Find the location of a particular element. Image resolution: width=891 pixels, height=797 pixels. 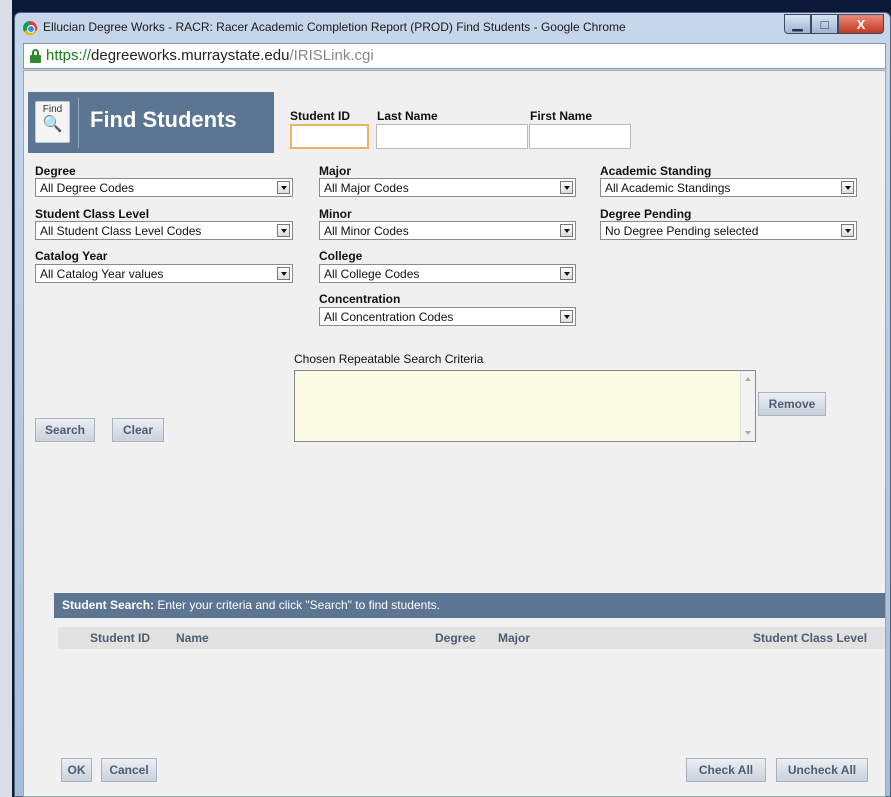

major-select-value: All Major Codes is located at coordinates (366, 188).